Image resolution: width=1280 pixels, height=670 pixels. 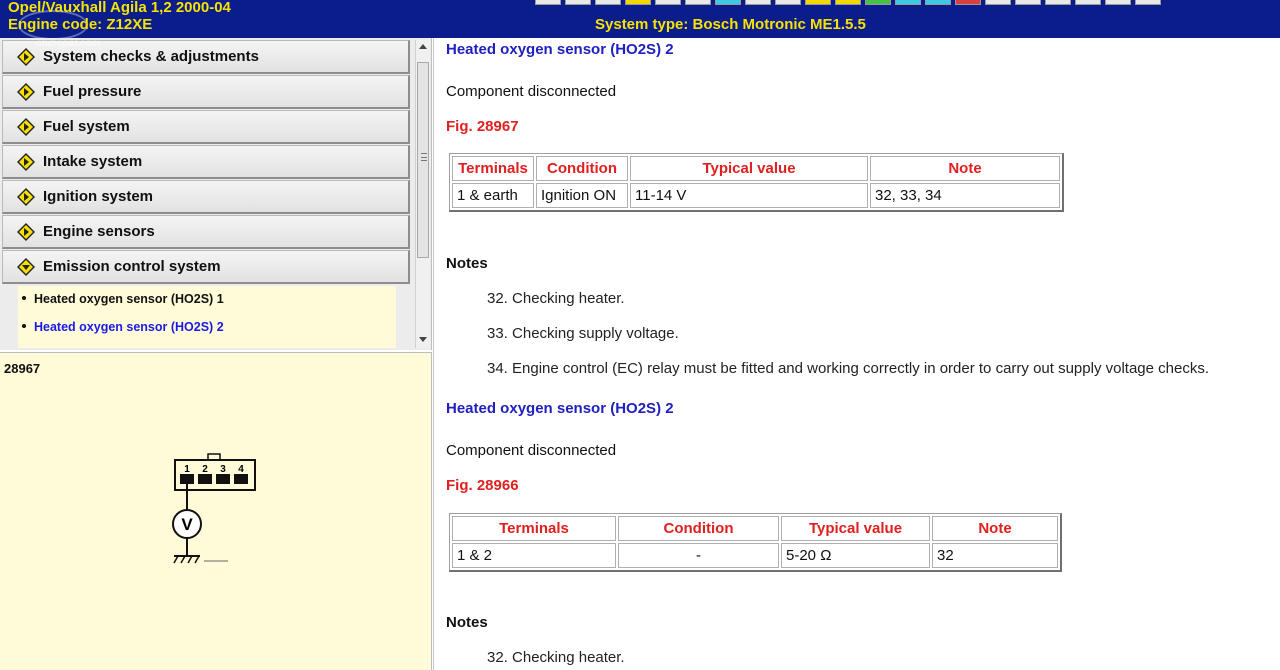 I want to click on sidebar-item-label: System checks & adjustments, so click(x=151, y=56).